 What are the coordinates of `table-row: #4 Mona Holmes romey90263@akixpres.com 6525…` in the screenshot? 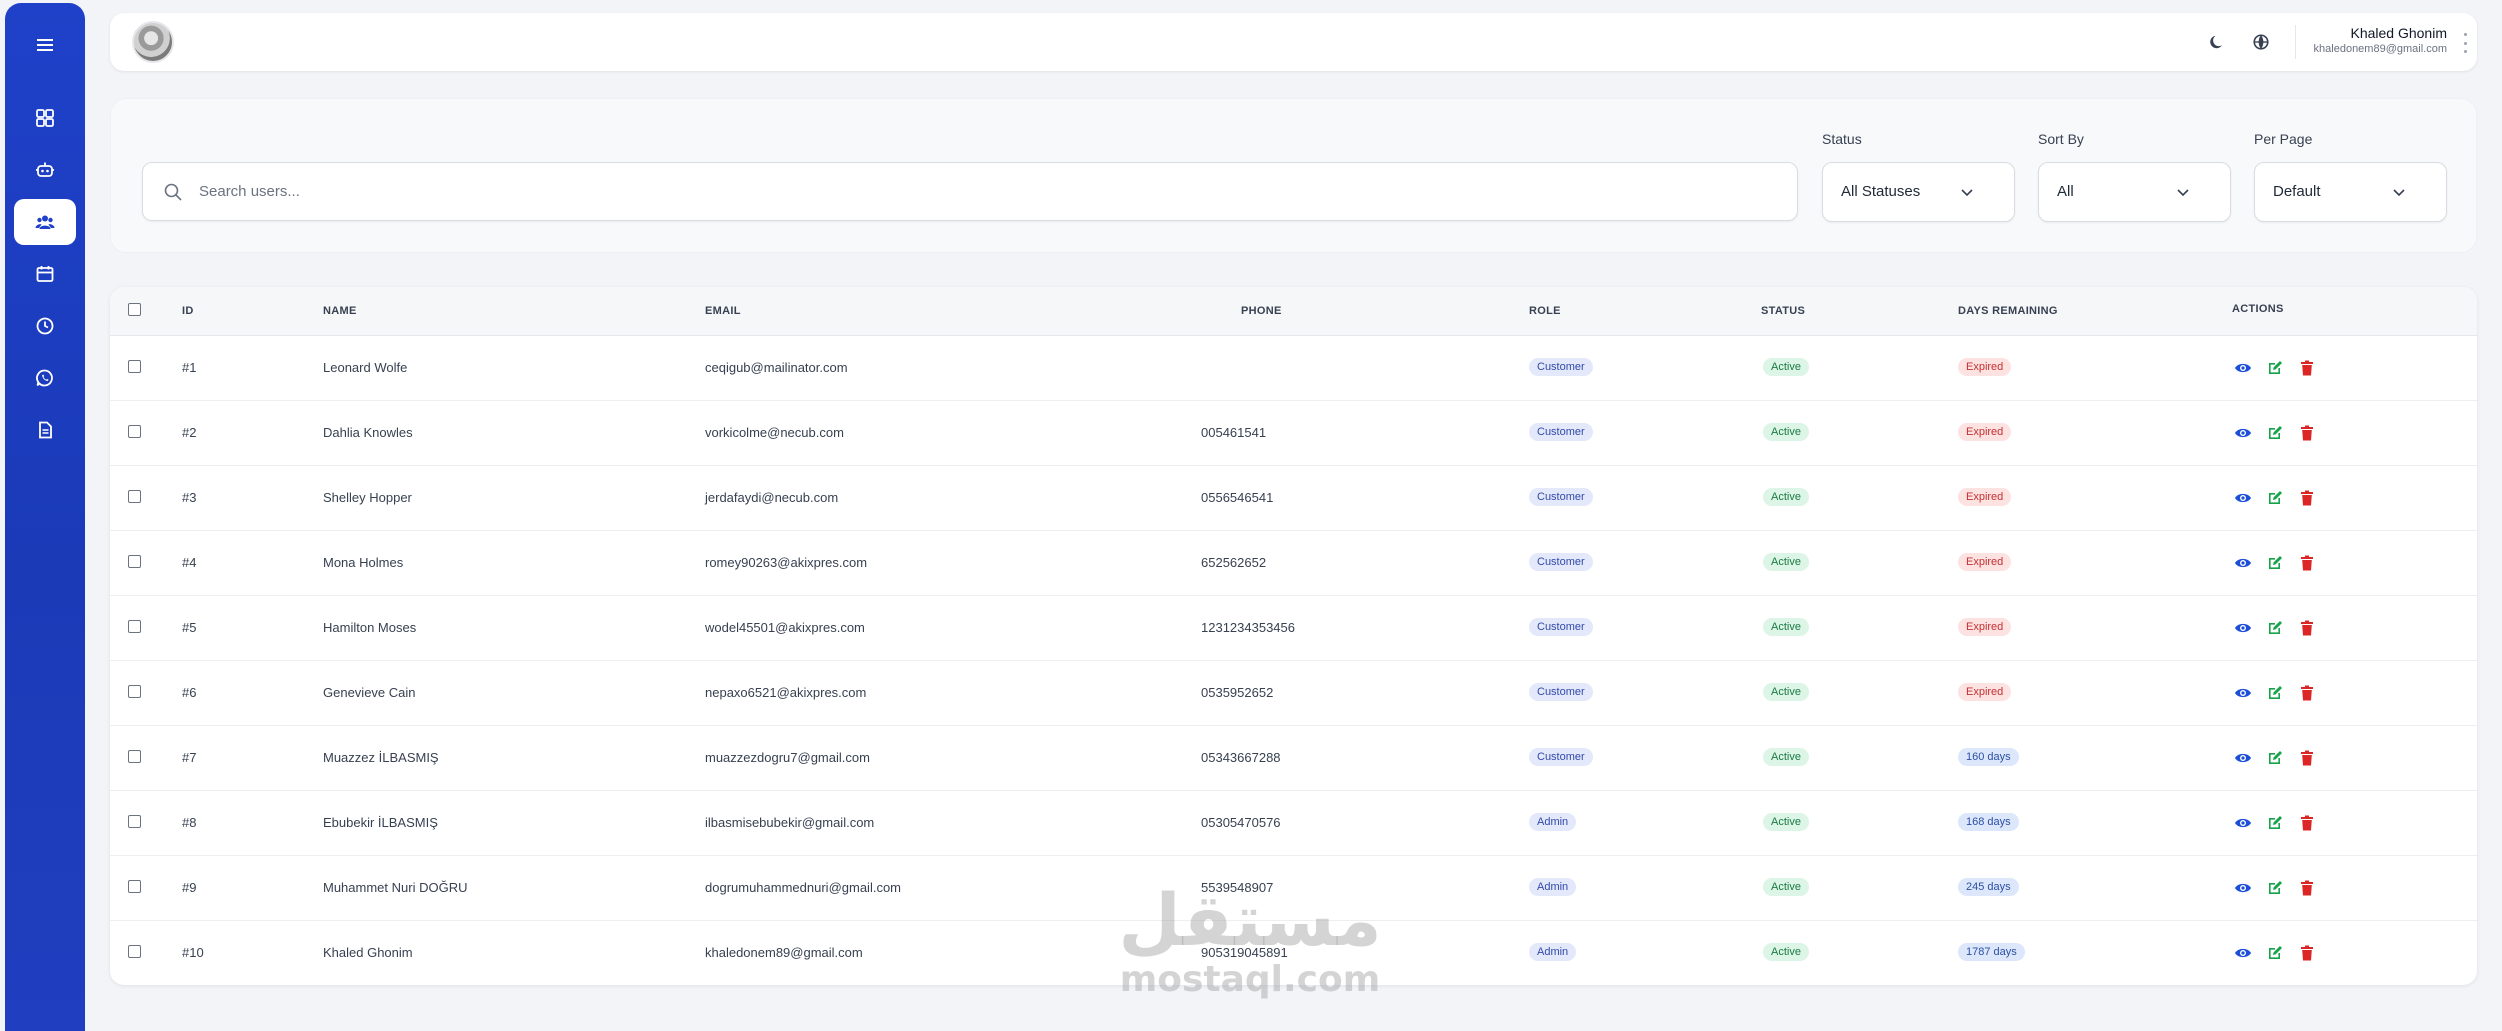 It's located at (1293, 563).